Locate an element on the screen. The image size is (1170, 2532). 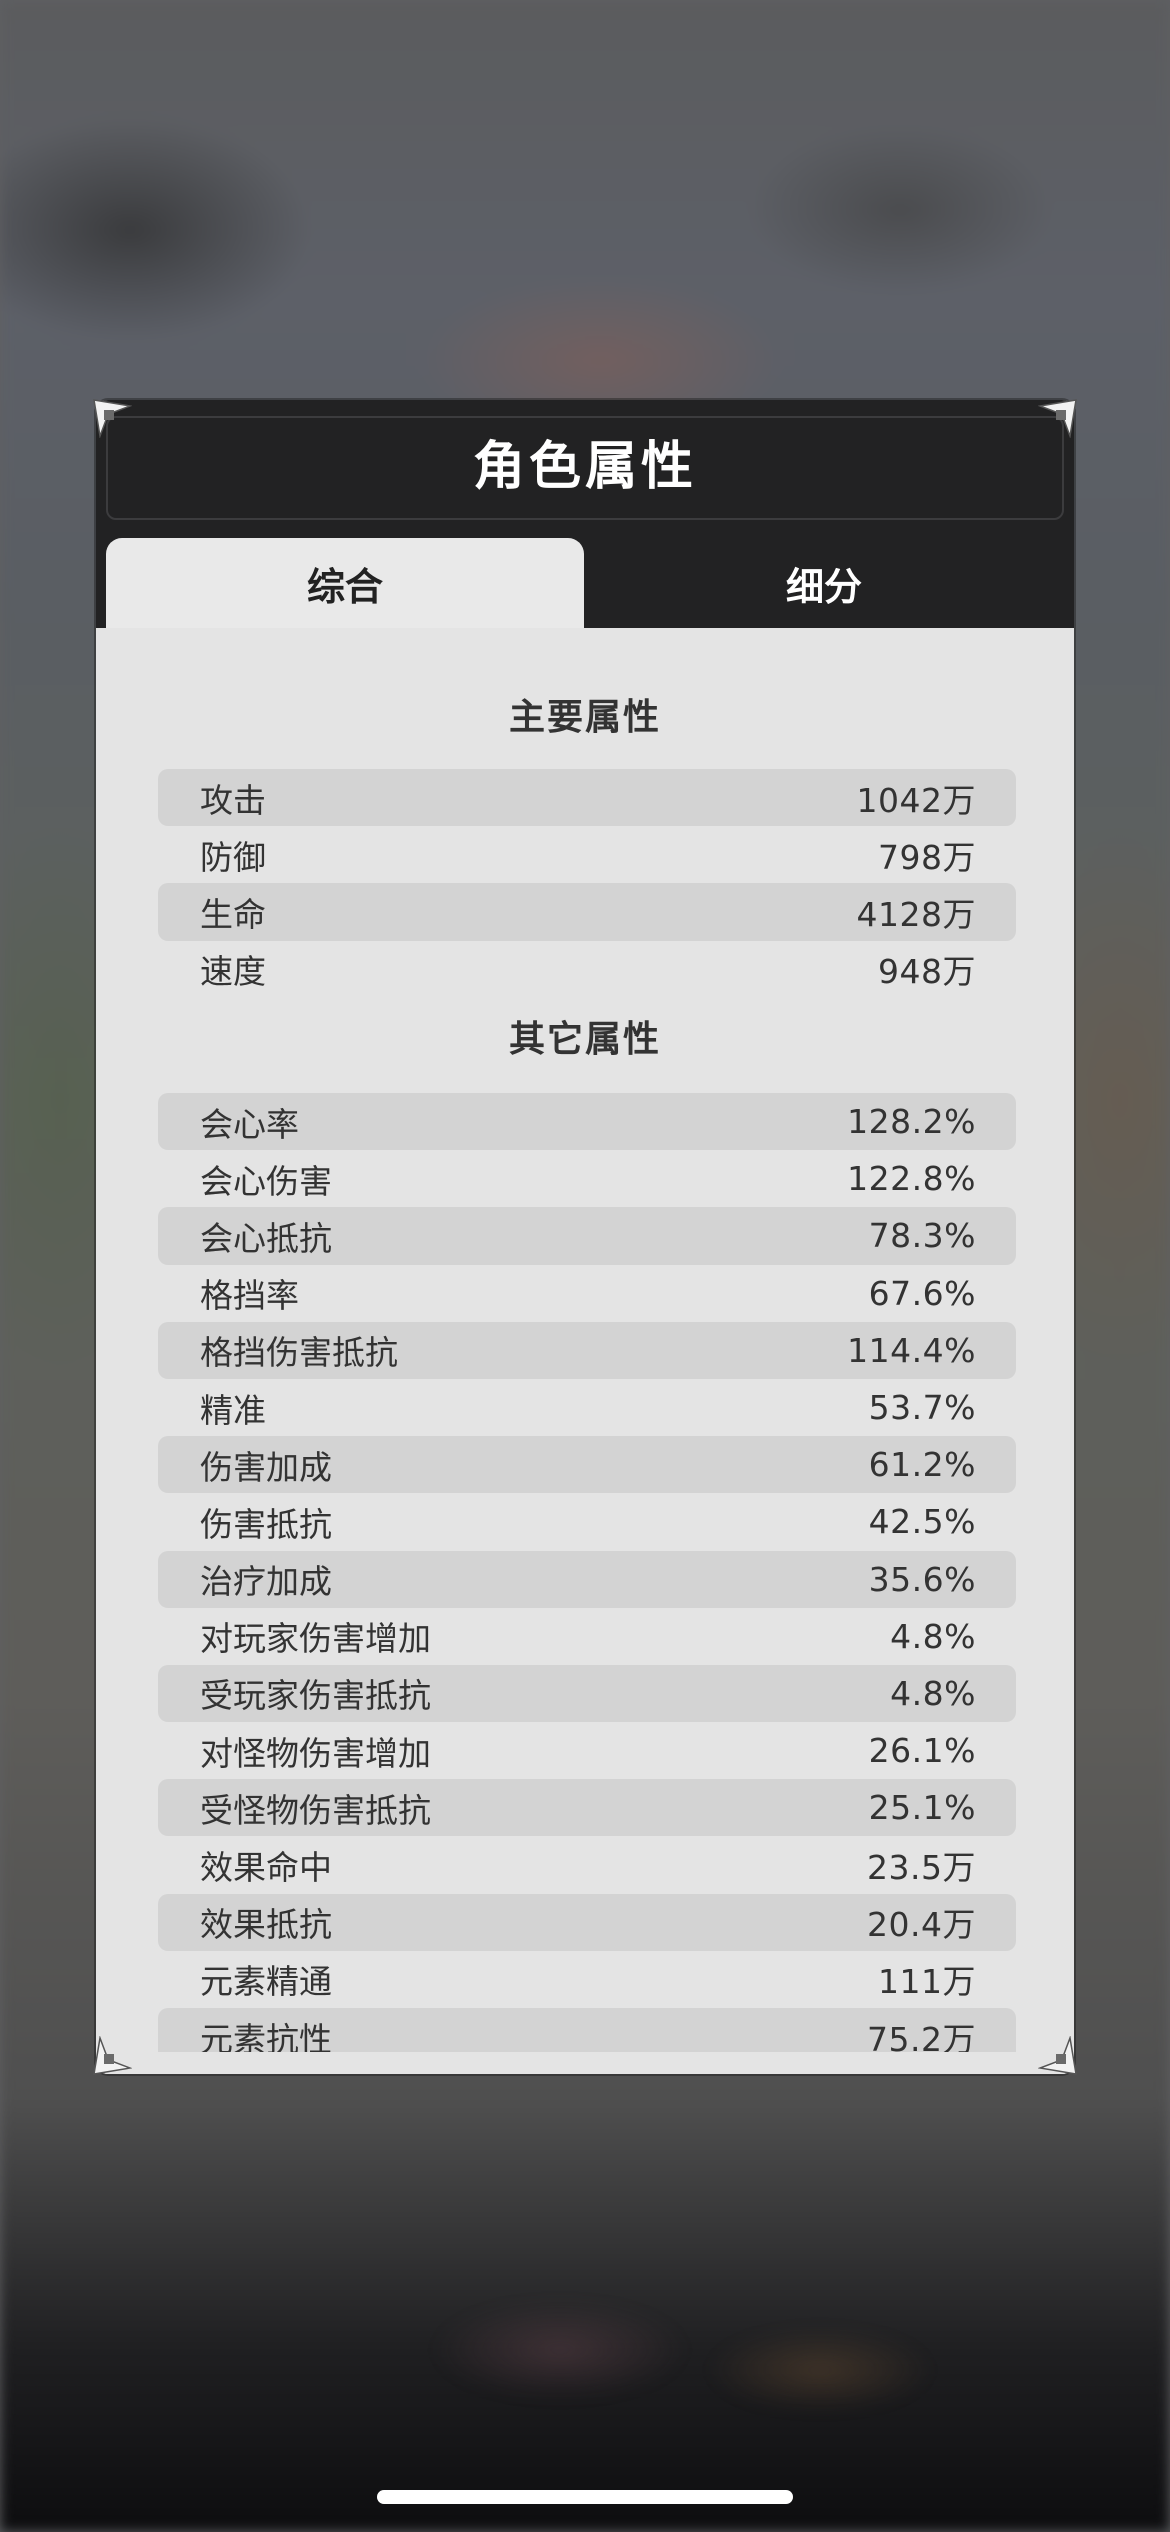
attribute-value: 114.4% is located at coordinates (911, 1350).